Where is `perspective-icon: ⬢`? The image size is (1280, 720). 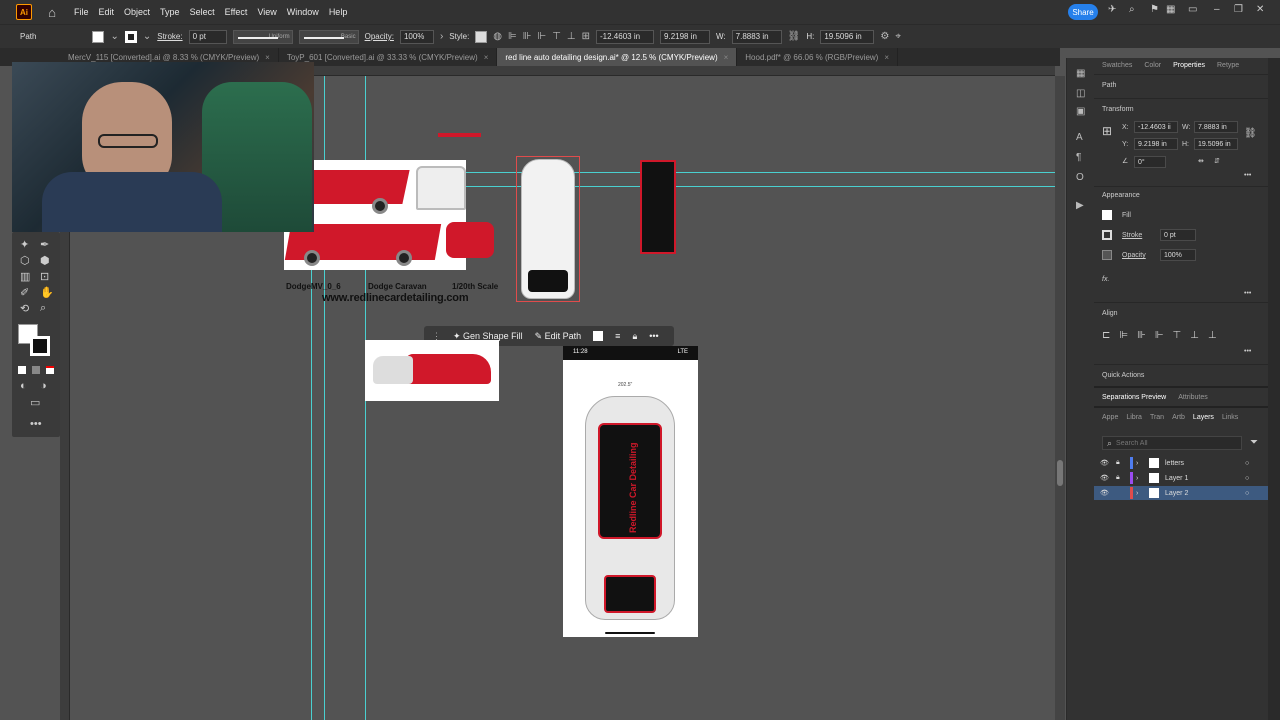
perspective-icon: ⬢ is located at coordinates (45, 260).